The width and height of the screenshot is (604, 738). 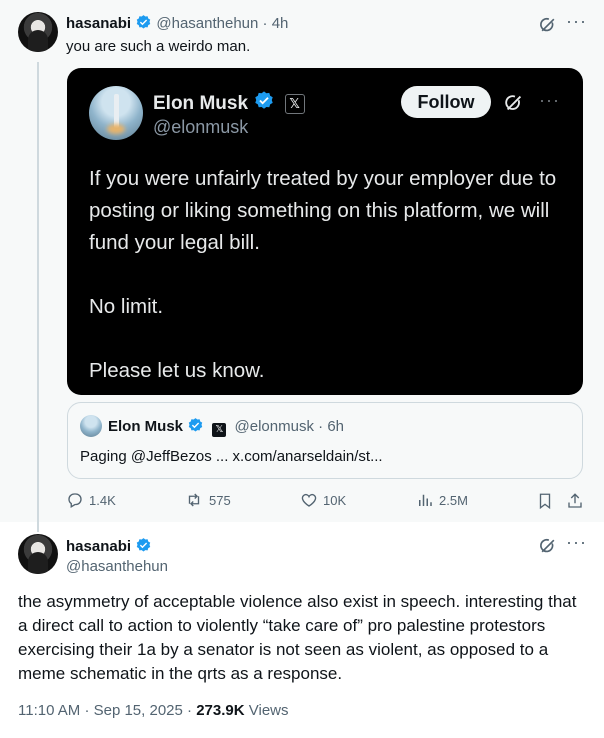 I want to click on views-button: 2.5M, so click(x=442, y=500).